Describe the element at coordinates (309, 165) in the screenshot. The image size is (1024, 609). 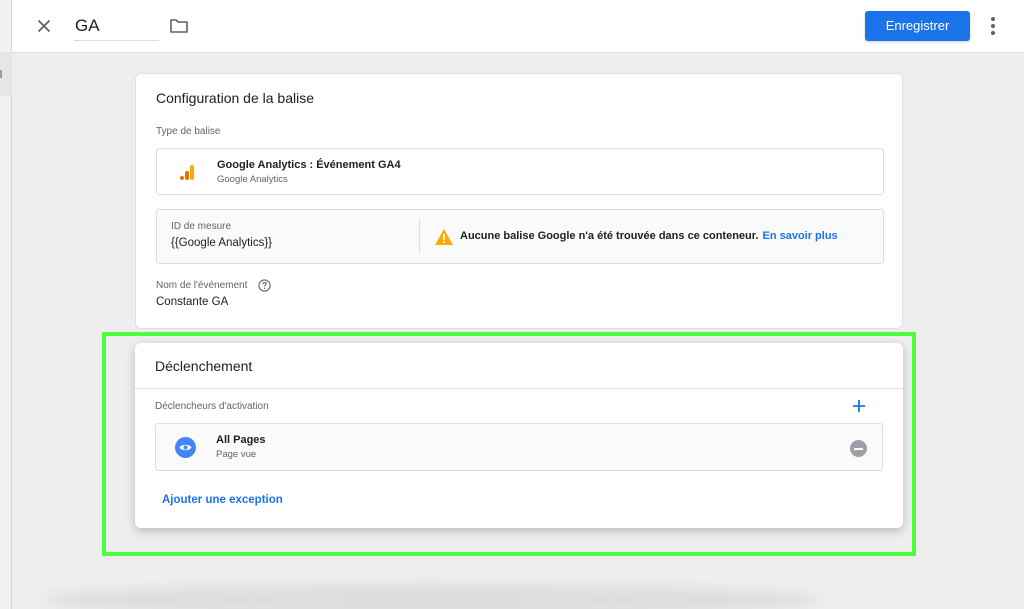
I see `tag-type-name: Google Analytics : Événement GA4` at that location.